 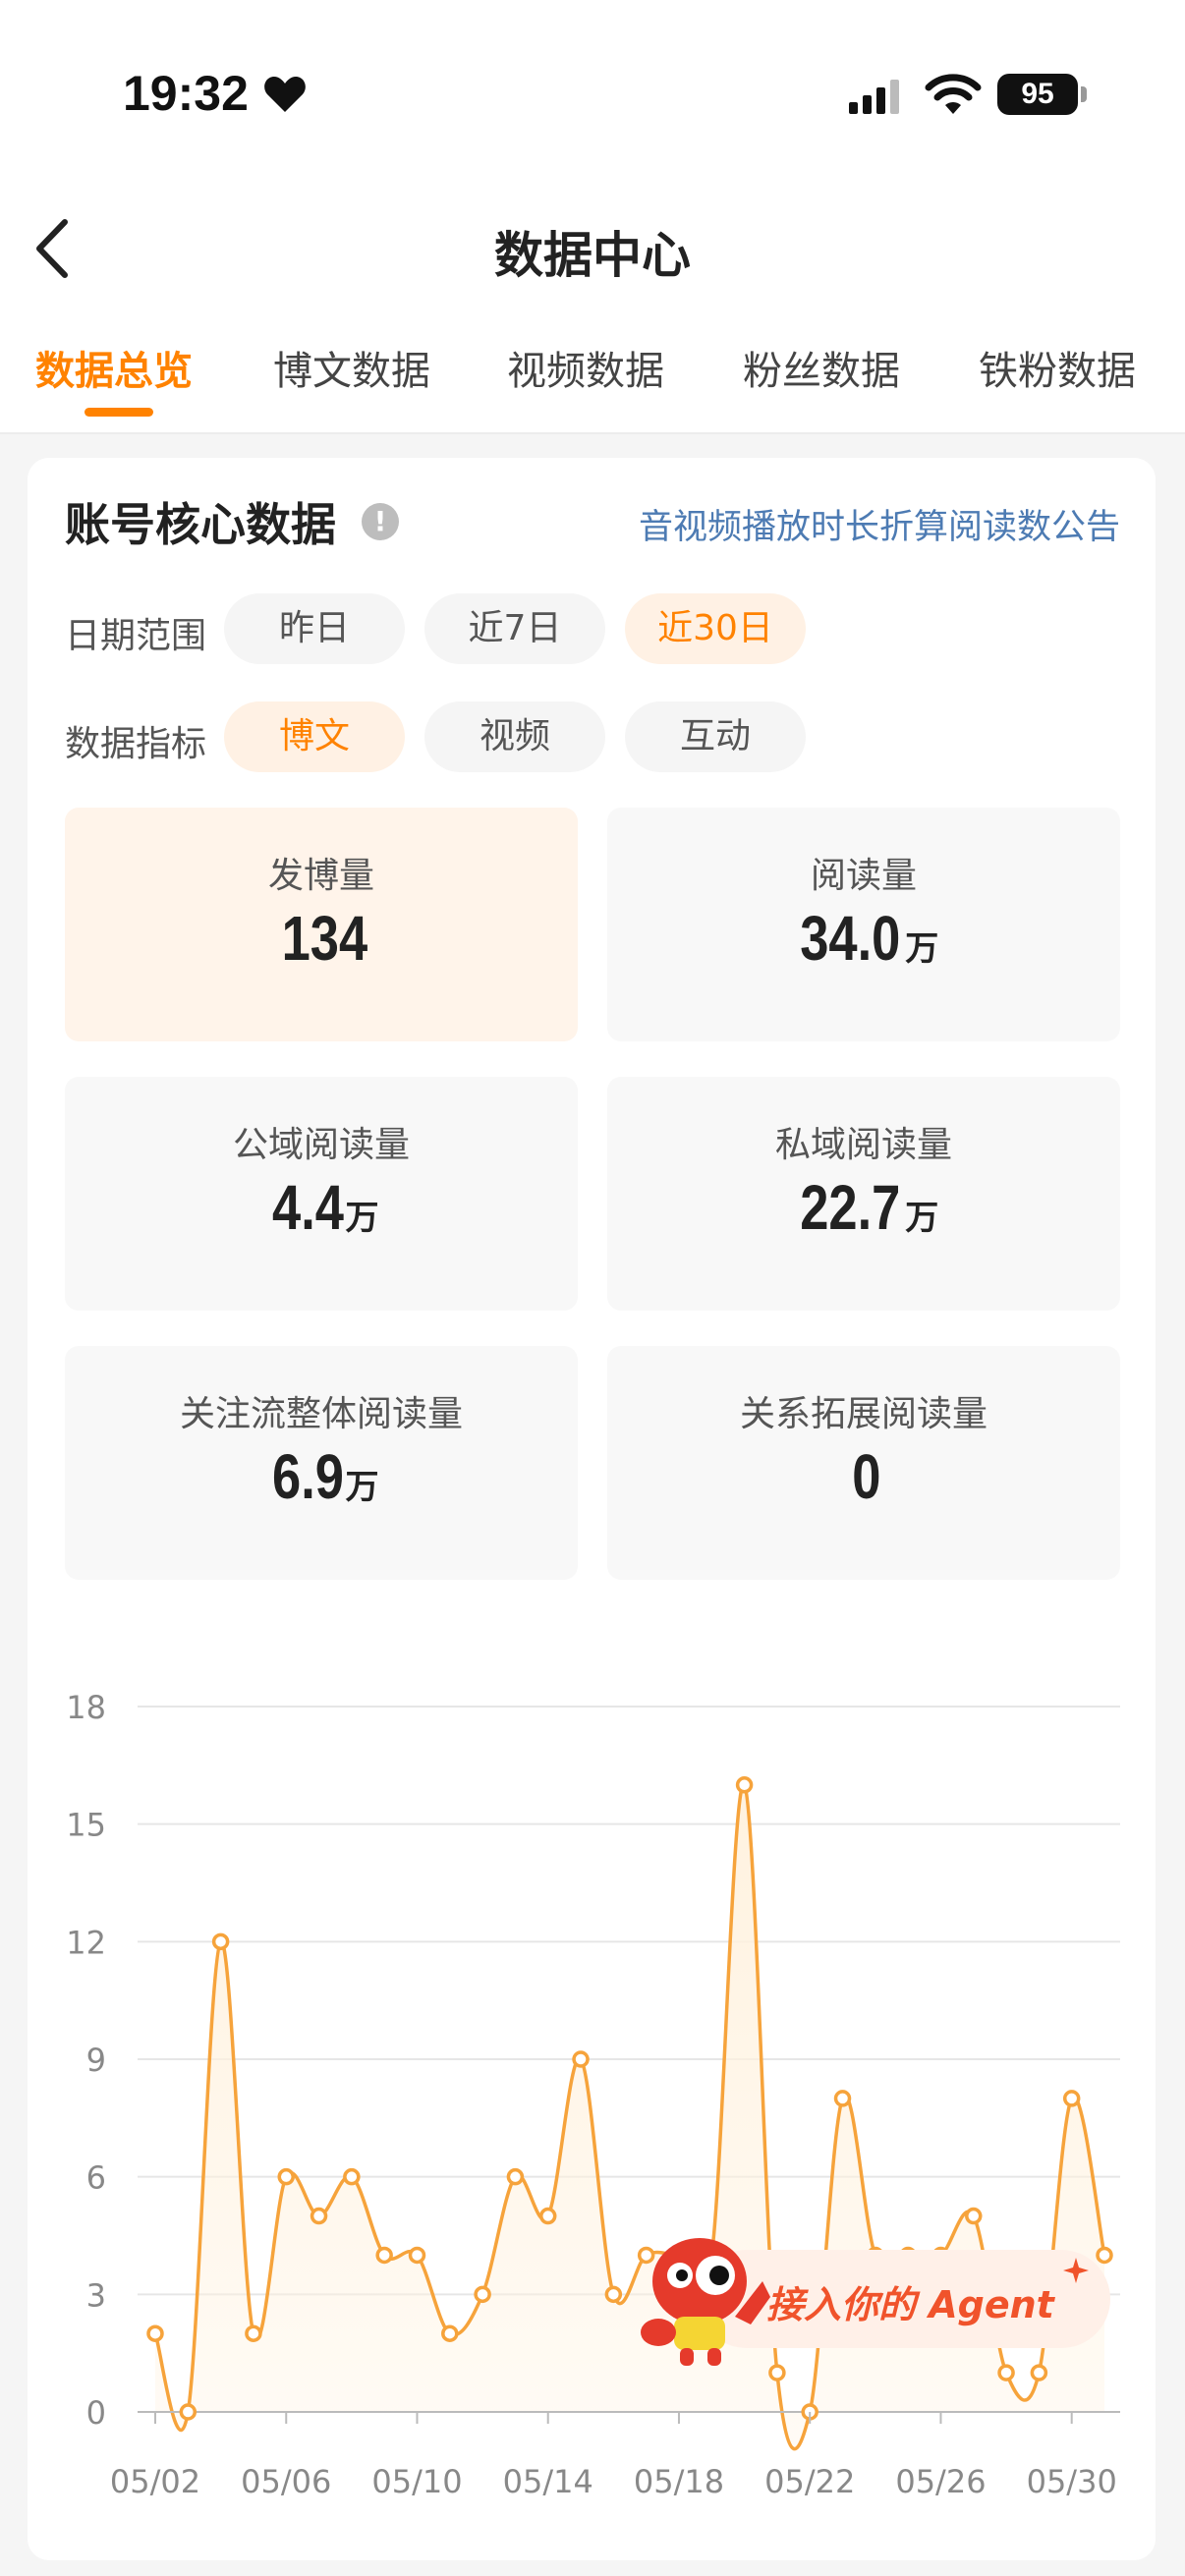 What do you see at coordinates (96, 2060) in the screenshot?
I see `y-tick-label: 9` at bounding box center [96, 2060].